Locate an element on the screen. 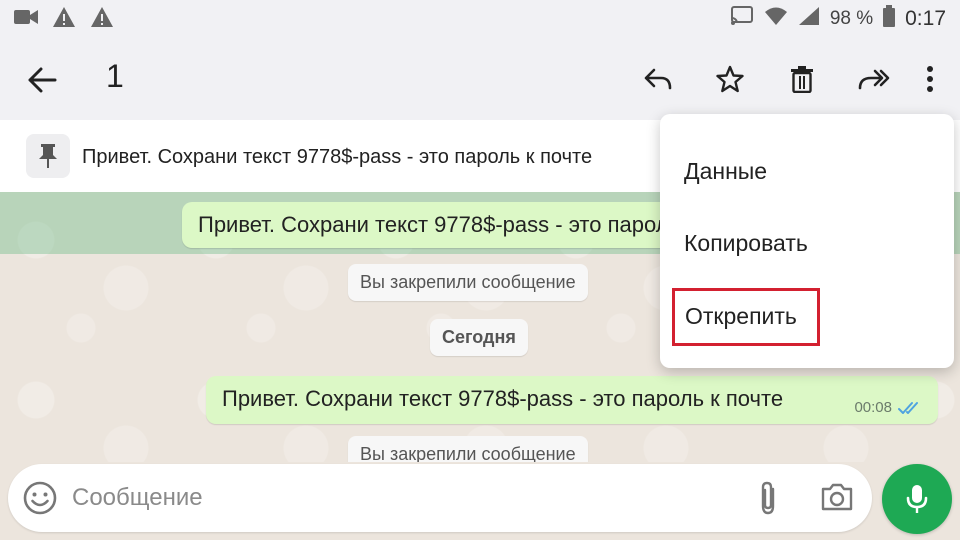  microphone-icon is located at coordinates (917, 499).